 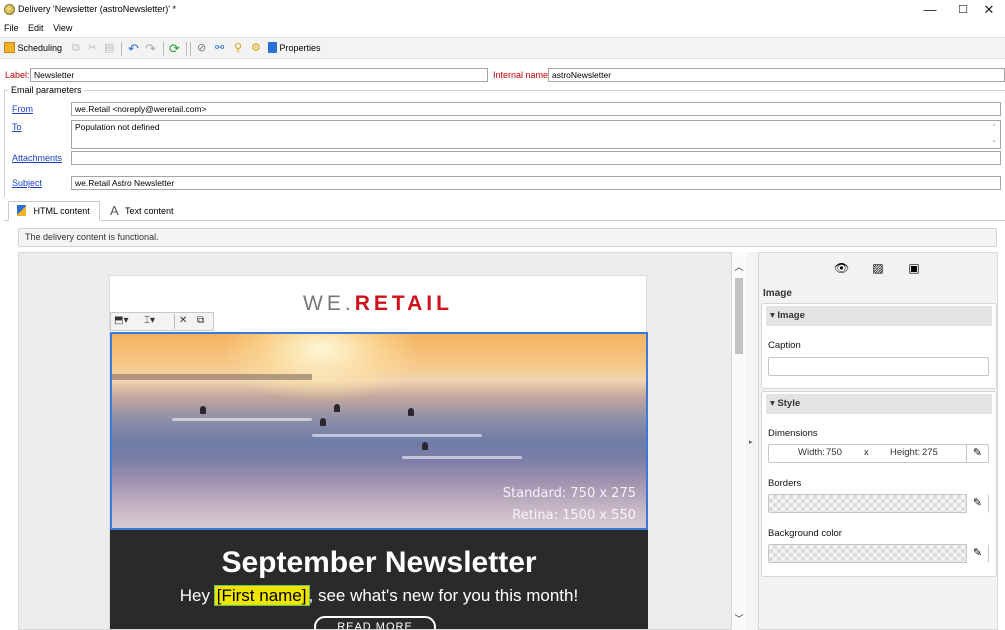 What do you see at coordinates (977, 453) in the screenshot?
I see `dimensions-edit-pen-icon: ✎` at bounding box center [977, 453].